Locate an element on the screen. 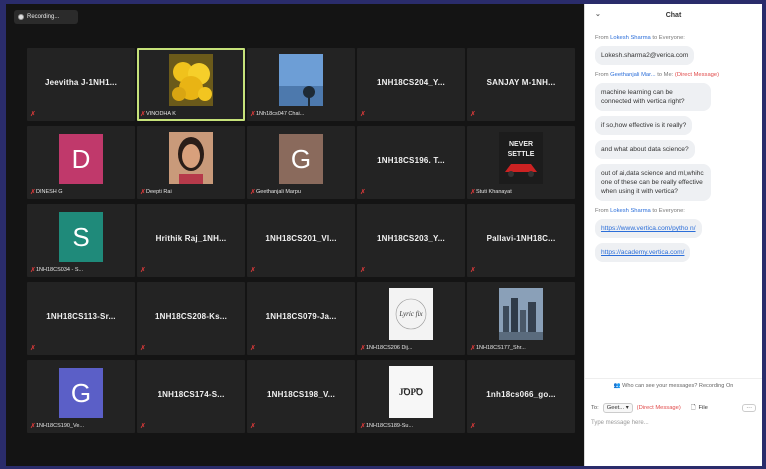 This screenshot has width=766, height=469. city-skyline-photo is located at coordinates (521, 314).